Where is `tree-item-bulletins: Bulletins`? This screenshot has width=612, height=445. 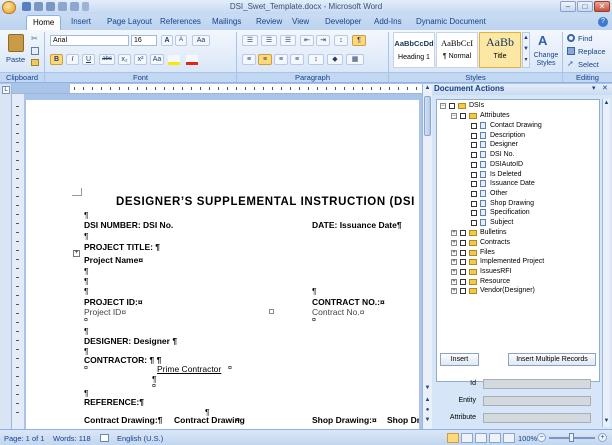 tree-item-bulletins: Bulletins is located at coordinates (493, 232).